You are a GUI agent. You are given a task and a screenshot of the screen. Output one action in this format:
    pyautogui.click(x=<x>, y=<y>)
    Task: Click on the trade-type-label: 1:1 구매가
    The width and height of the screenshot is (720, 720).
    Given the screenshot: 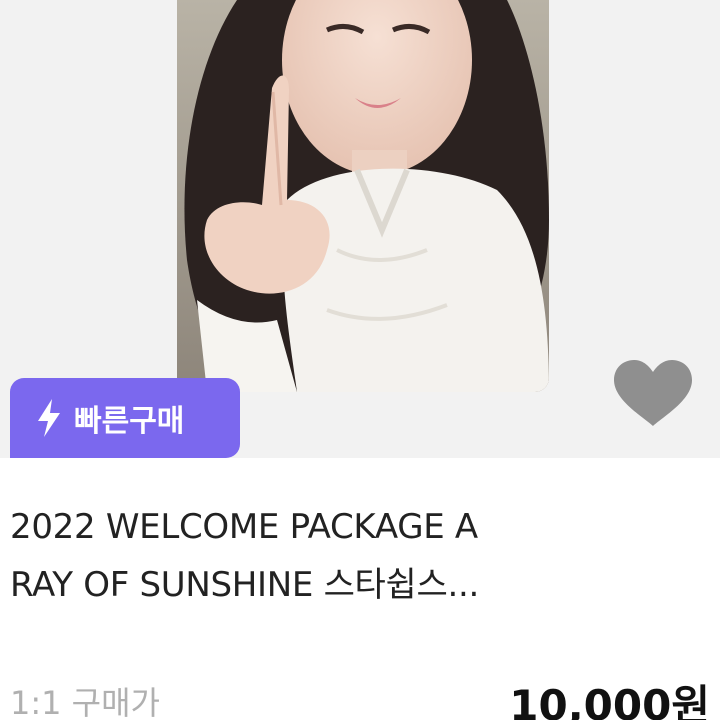 What is the action you would take?
    pyautogui.click(x=85, y=702)
    